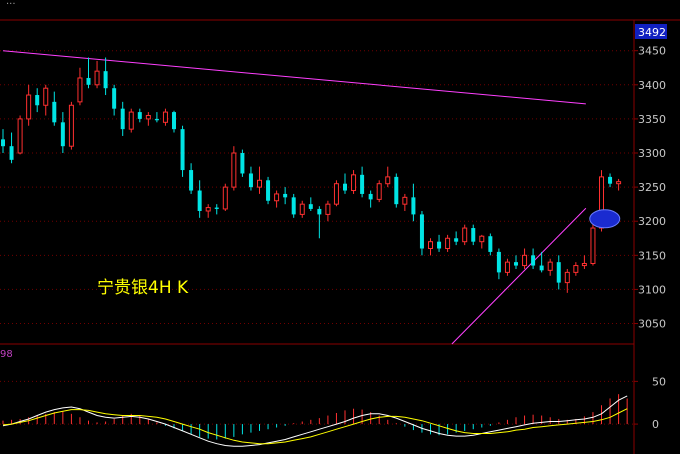  I want to click on current-price-label: 3492, so click(652, 32).